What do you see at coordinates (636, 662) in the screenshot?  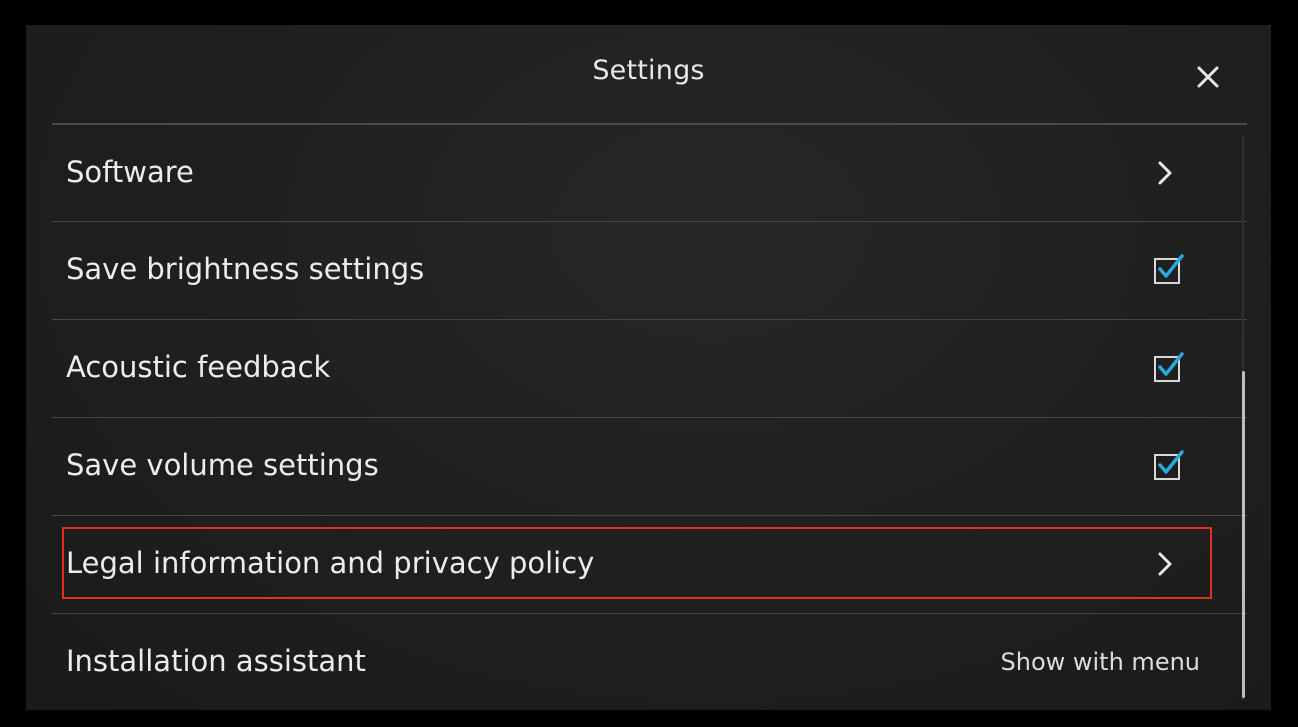 I see `settings-item-installation-assistant: Installation assistant Show with menu` at bounding box center [636, 662].